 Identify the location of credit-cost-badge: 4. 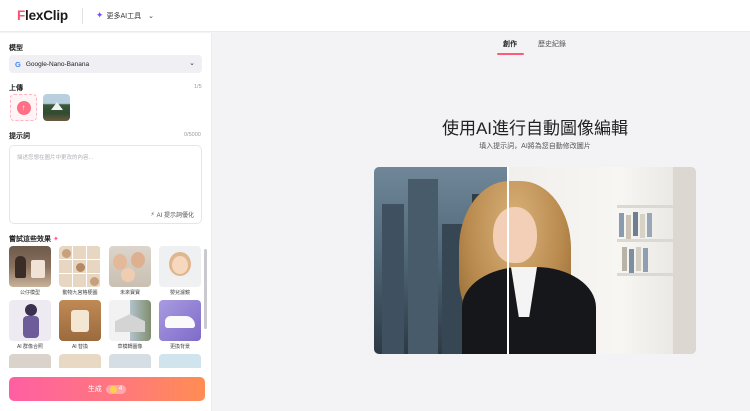
(116, 389).